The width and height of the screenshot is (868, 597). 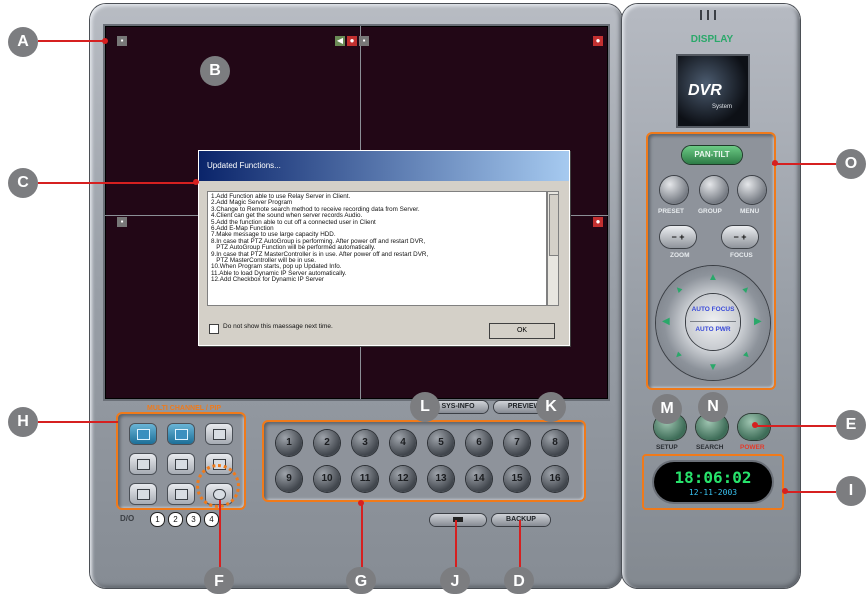 What do you see at coordinates (517, 479) in the screenshot?
I see `channel-15-button: 15` at bounding box center [517, 479].